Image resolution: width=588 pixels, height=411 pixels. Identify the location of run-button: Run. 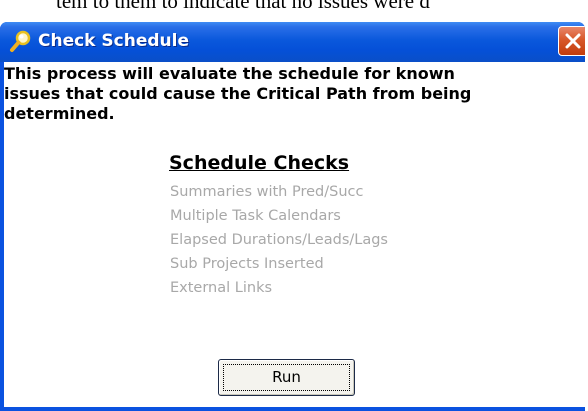
(286, 377).